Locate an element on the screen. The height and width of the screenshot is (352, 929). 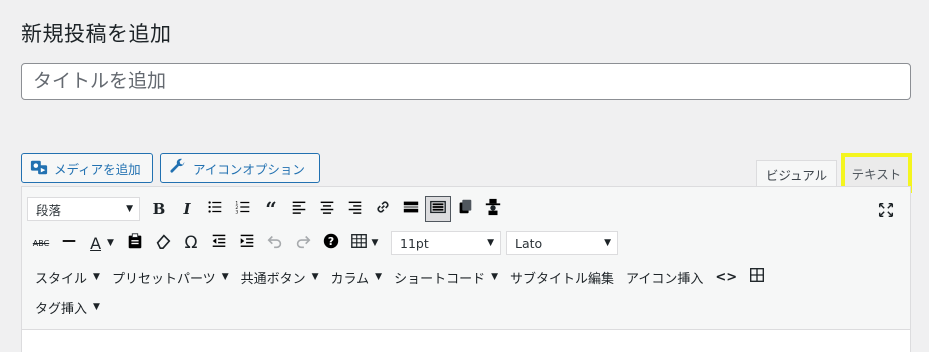
redo-icon is located at coordinates (303, 243).